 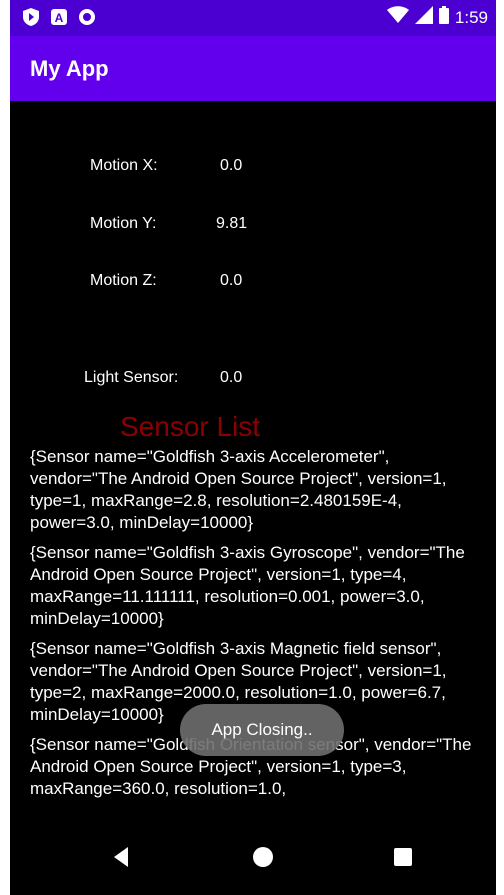 I want to click on status-time: 1:59, so click(x=471, y=17).